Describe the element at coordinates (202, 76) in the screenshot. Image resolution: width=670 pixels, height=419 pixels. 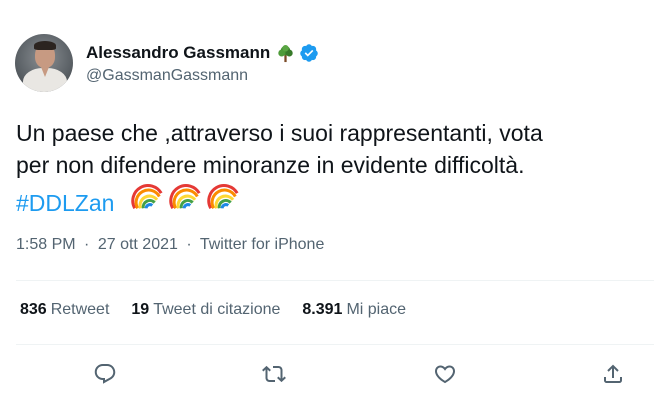
I see `handle: @GassmanGassmann` at that location.